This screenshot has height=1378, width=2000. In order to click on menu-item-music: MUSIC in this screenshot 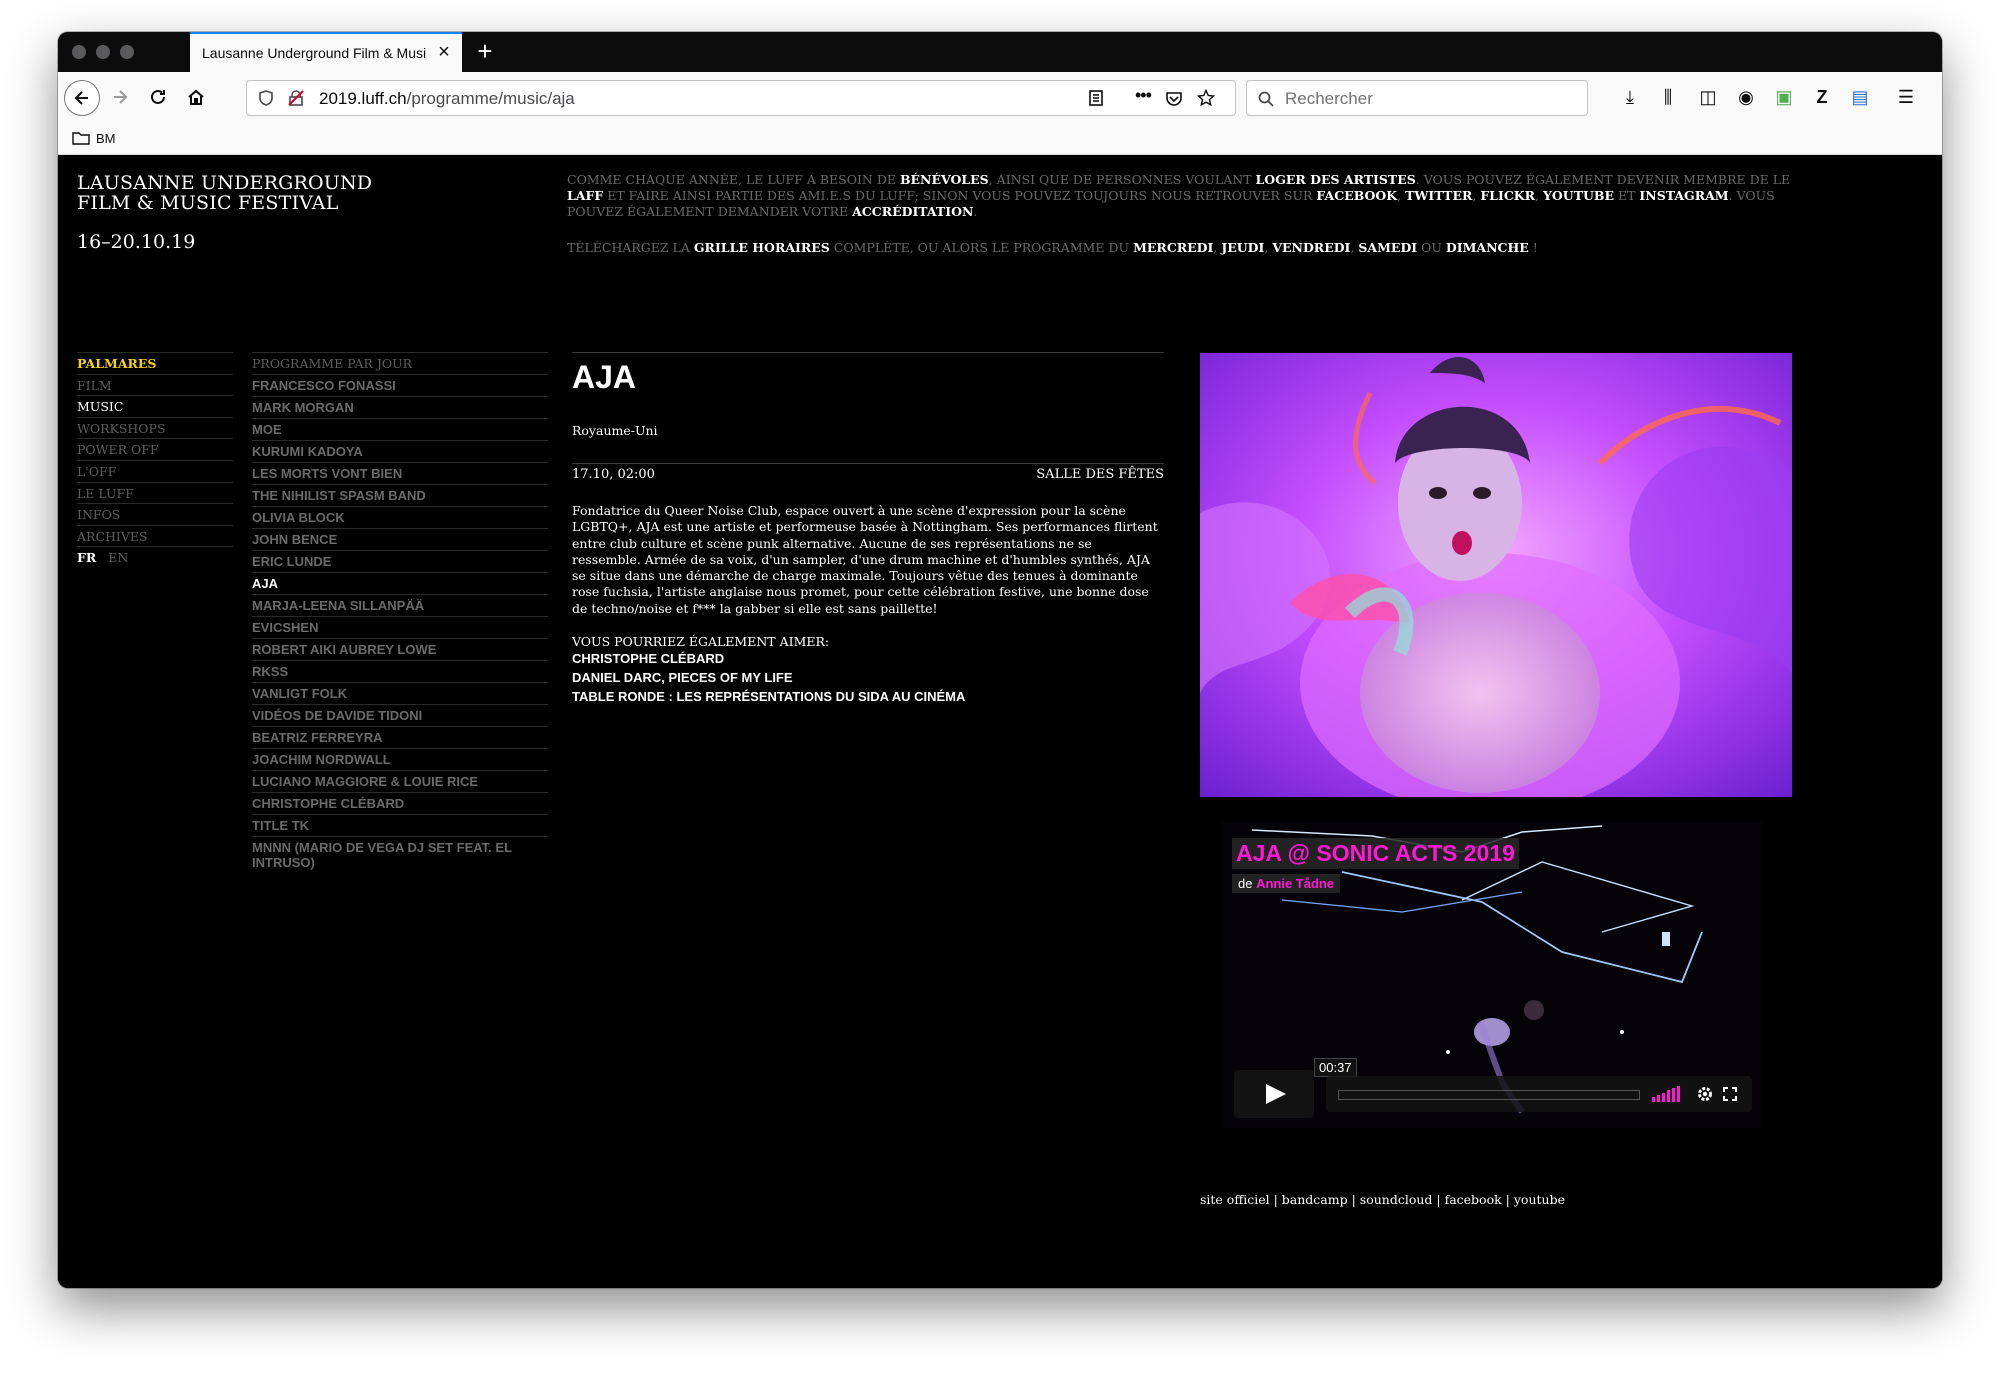, I will do `click(155, 406)`.